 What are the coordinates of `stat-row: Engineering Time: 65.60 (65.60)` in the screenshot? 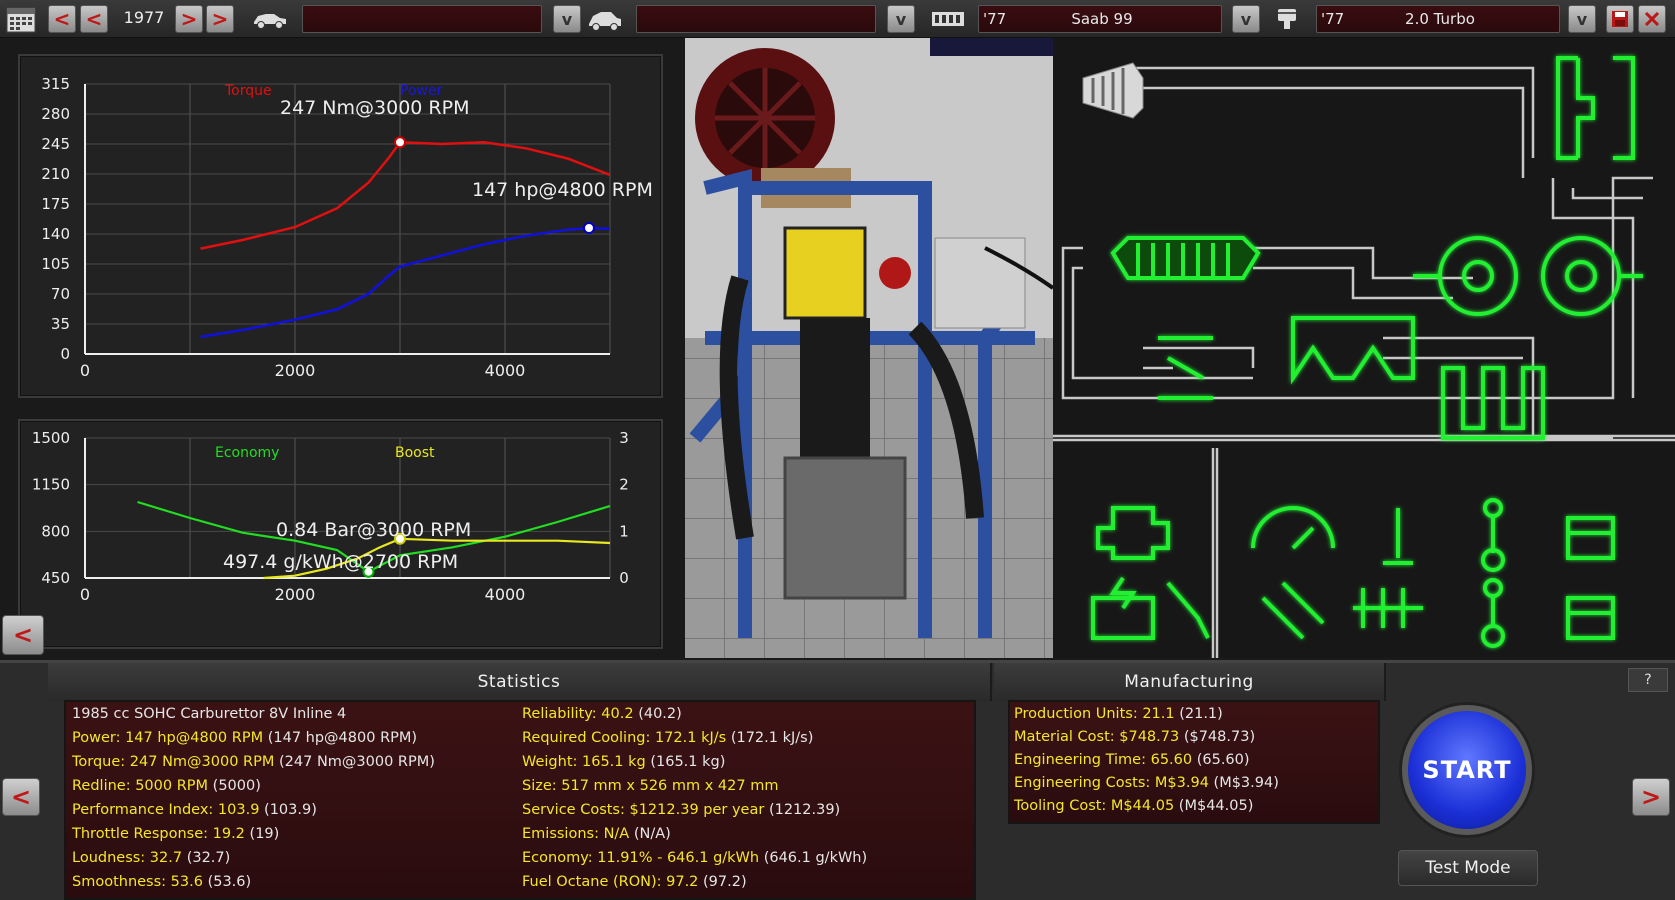 It's located at (1132, 760).